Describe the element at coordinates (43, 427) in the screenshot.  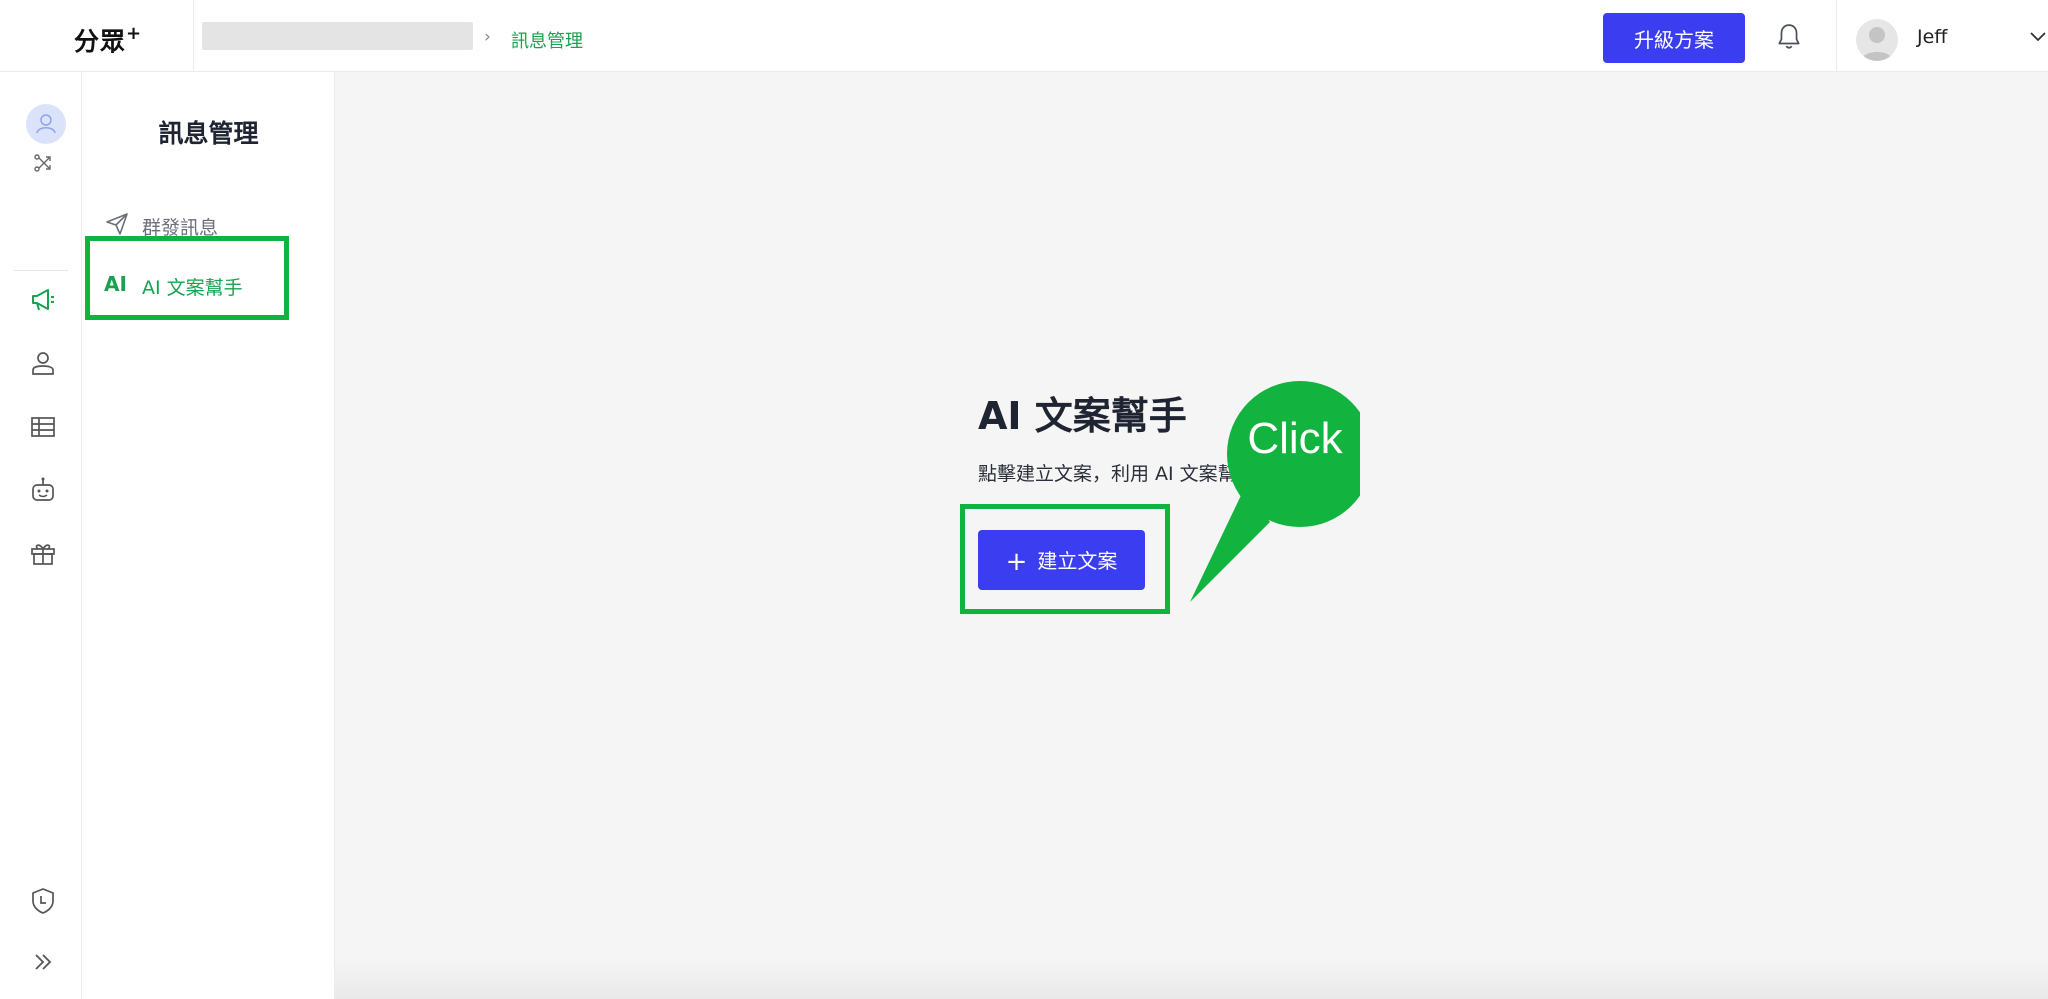
I see `table-icon` at that location.